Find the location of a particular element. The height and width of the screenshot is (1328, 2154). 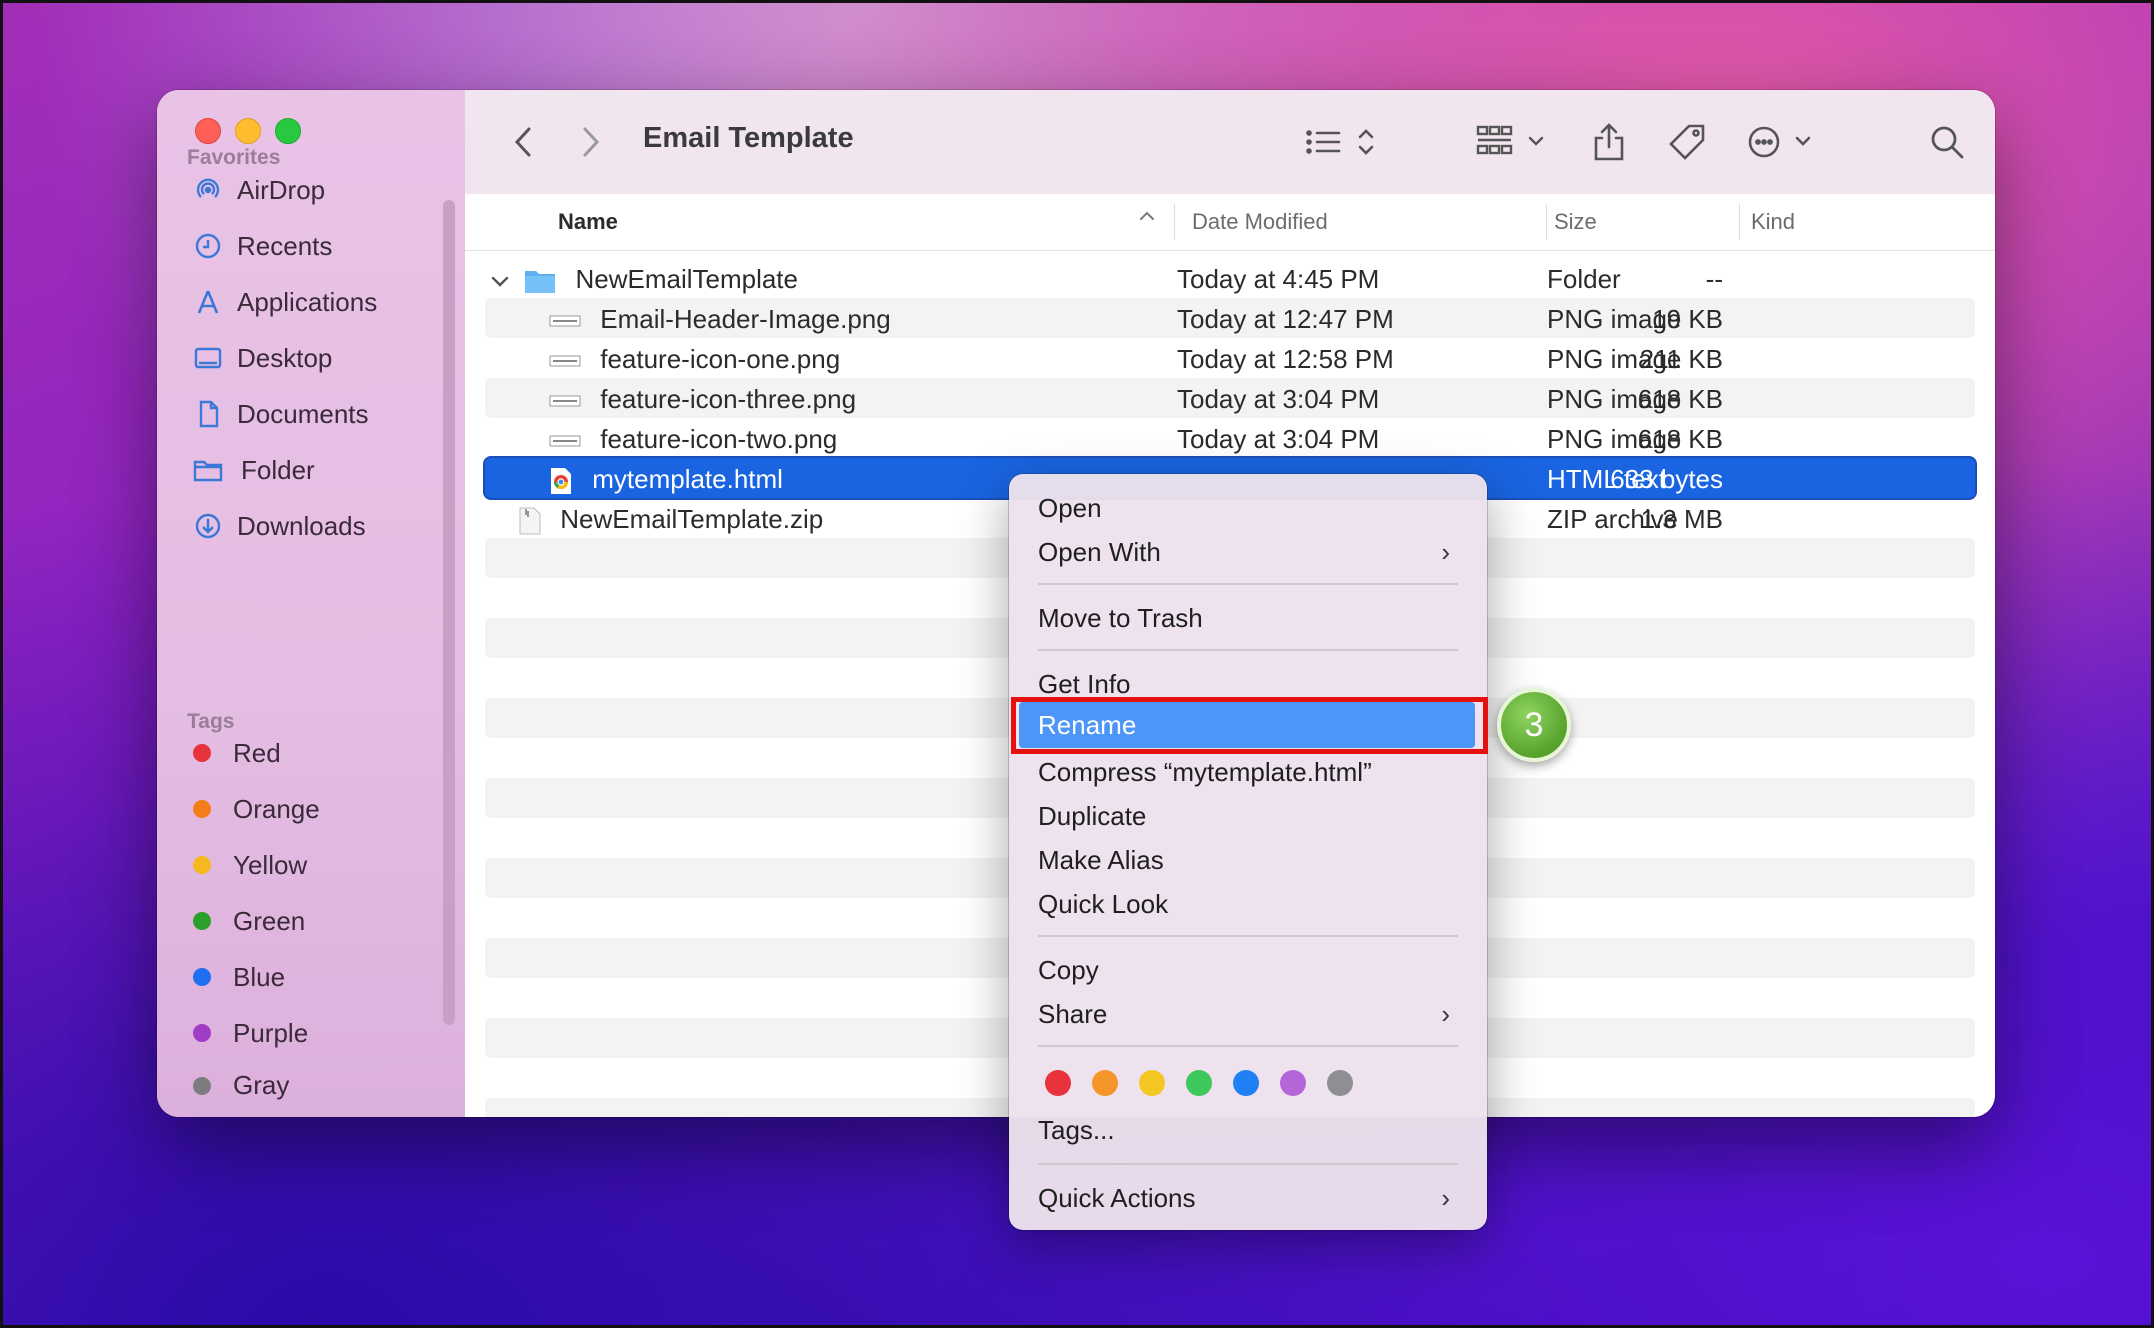

sidebar-item-applications: Applications is located at coordinates (285, 302).